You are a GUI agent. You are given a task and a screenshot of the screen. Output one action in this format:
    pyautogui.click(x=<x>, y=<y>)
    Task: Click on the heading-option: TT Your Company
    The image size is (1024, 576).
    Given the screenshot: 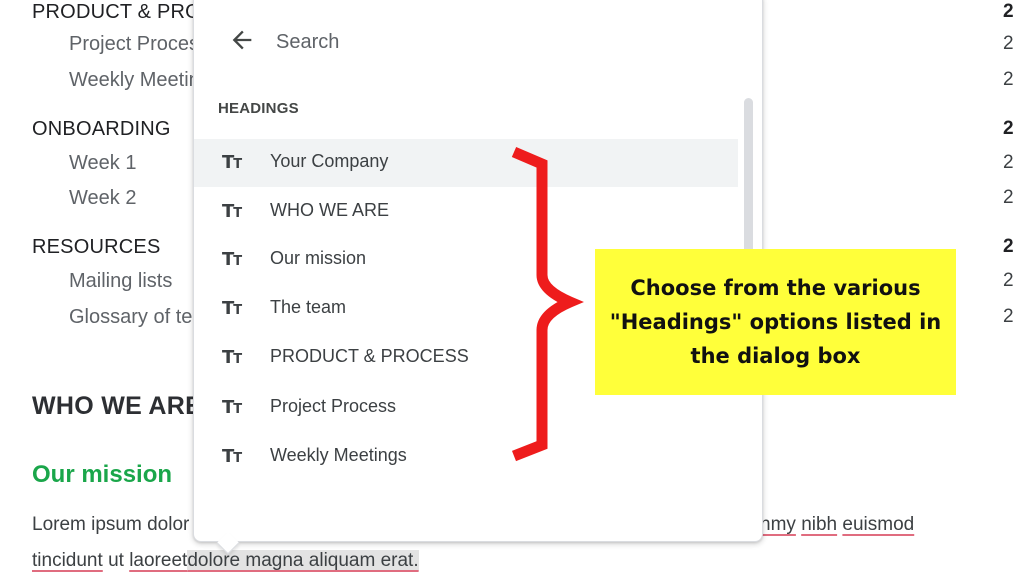 What is the action you would take?
    pyautogui.click(x=466, y=163)
    